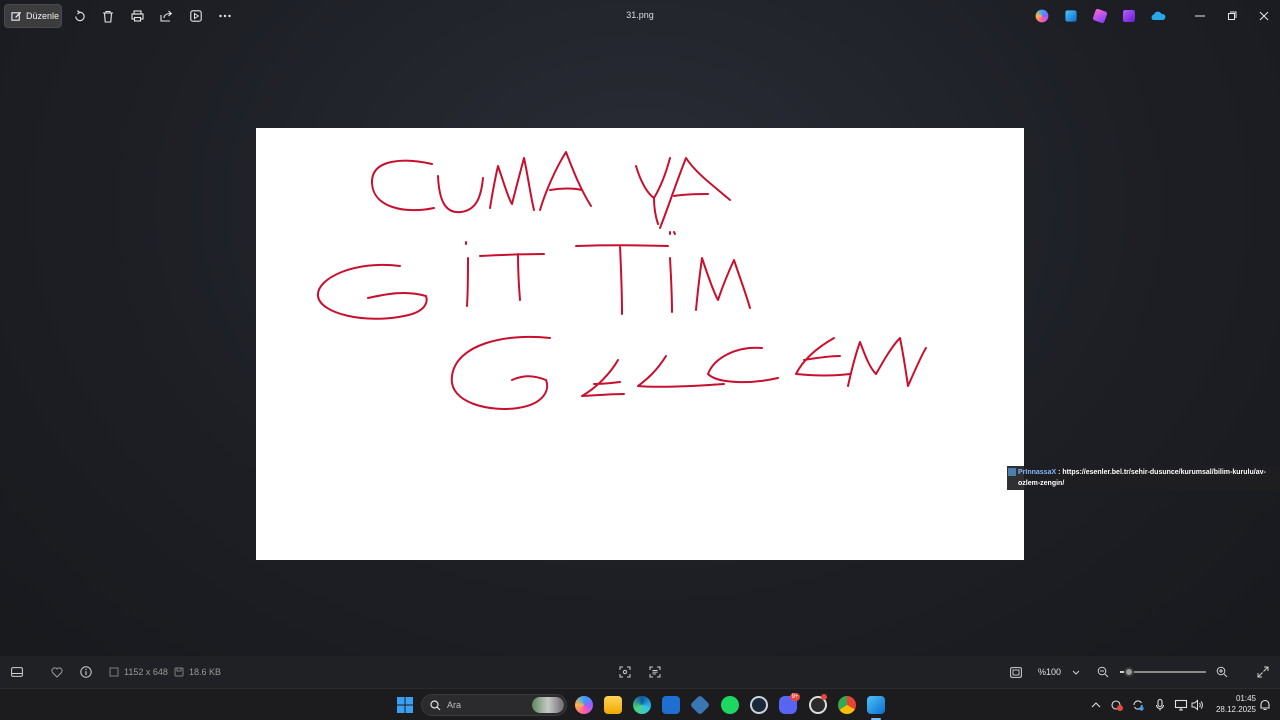  I want to click on letter-g2, so click(500, 372).